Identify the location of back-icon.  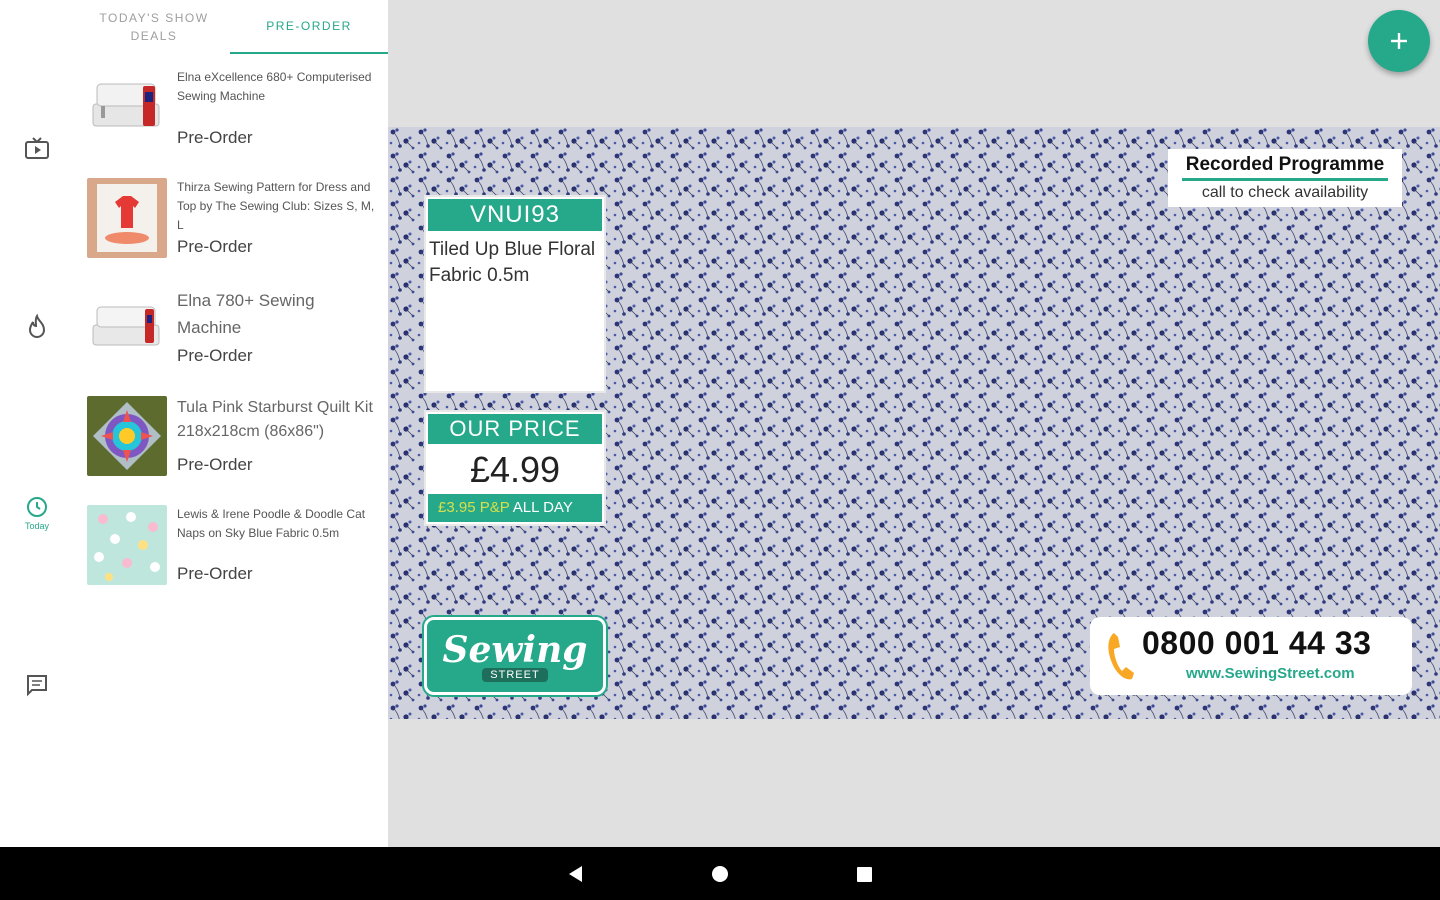
(575, 874).